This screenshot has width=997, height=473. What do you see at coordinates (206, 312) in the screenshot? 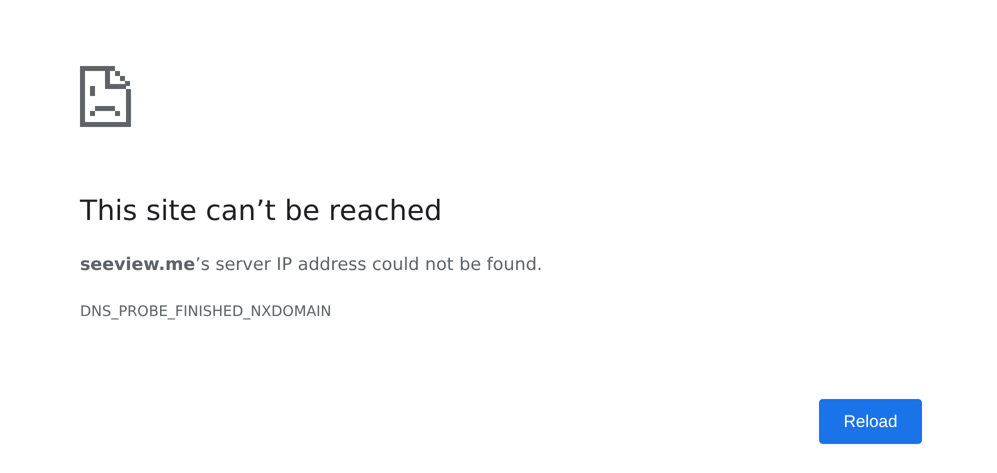
I see `error-code: DNS_PROBE_FINISHED_NXDOMAIN` at bounding box center [206, 312].